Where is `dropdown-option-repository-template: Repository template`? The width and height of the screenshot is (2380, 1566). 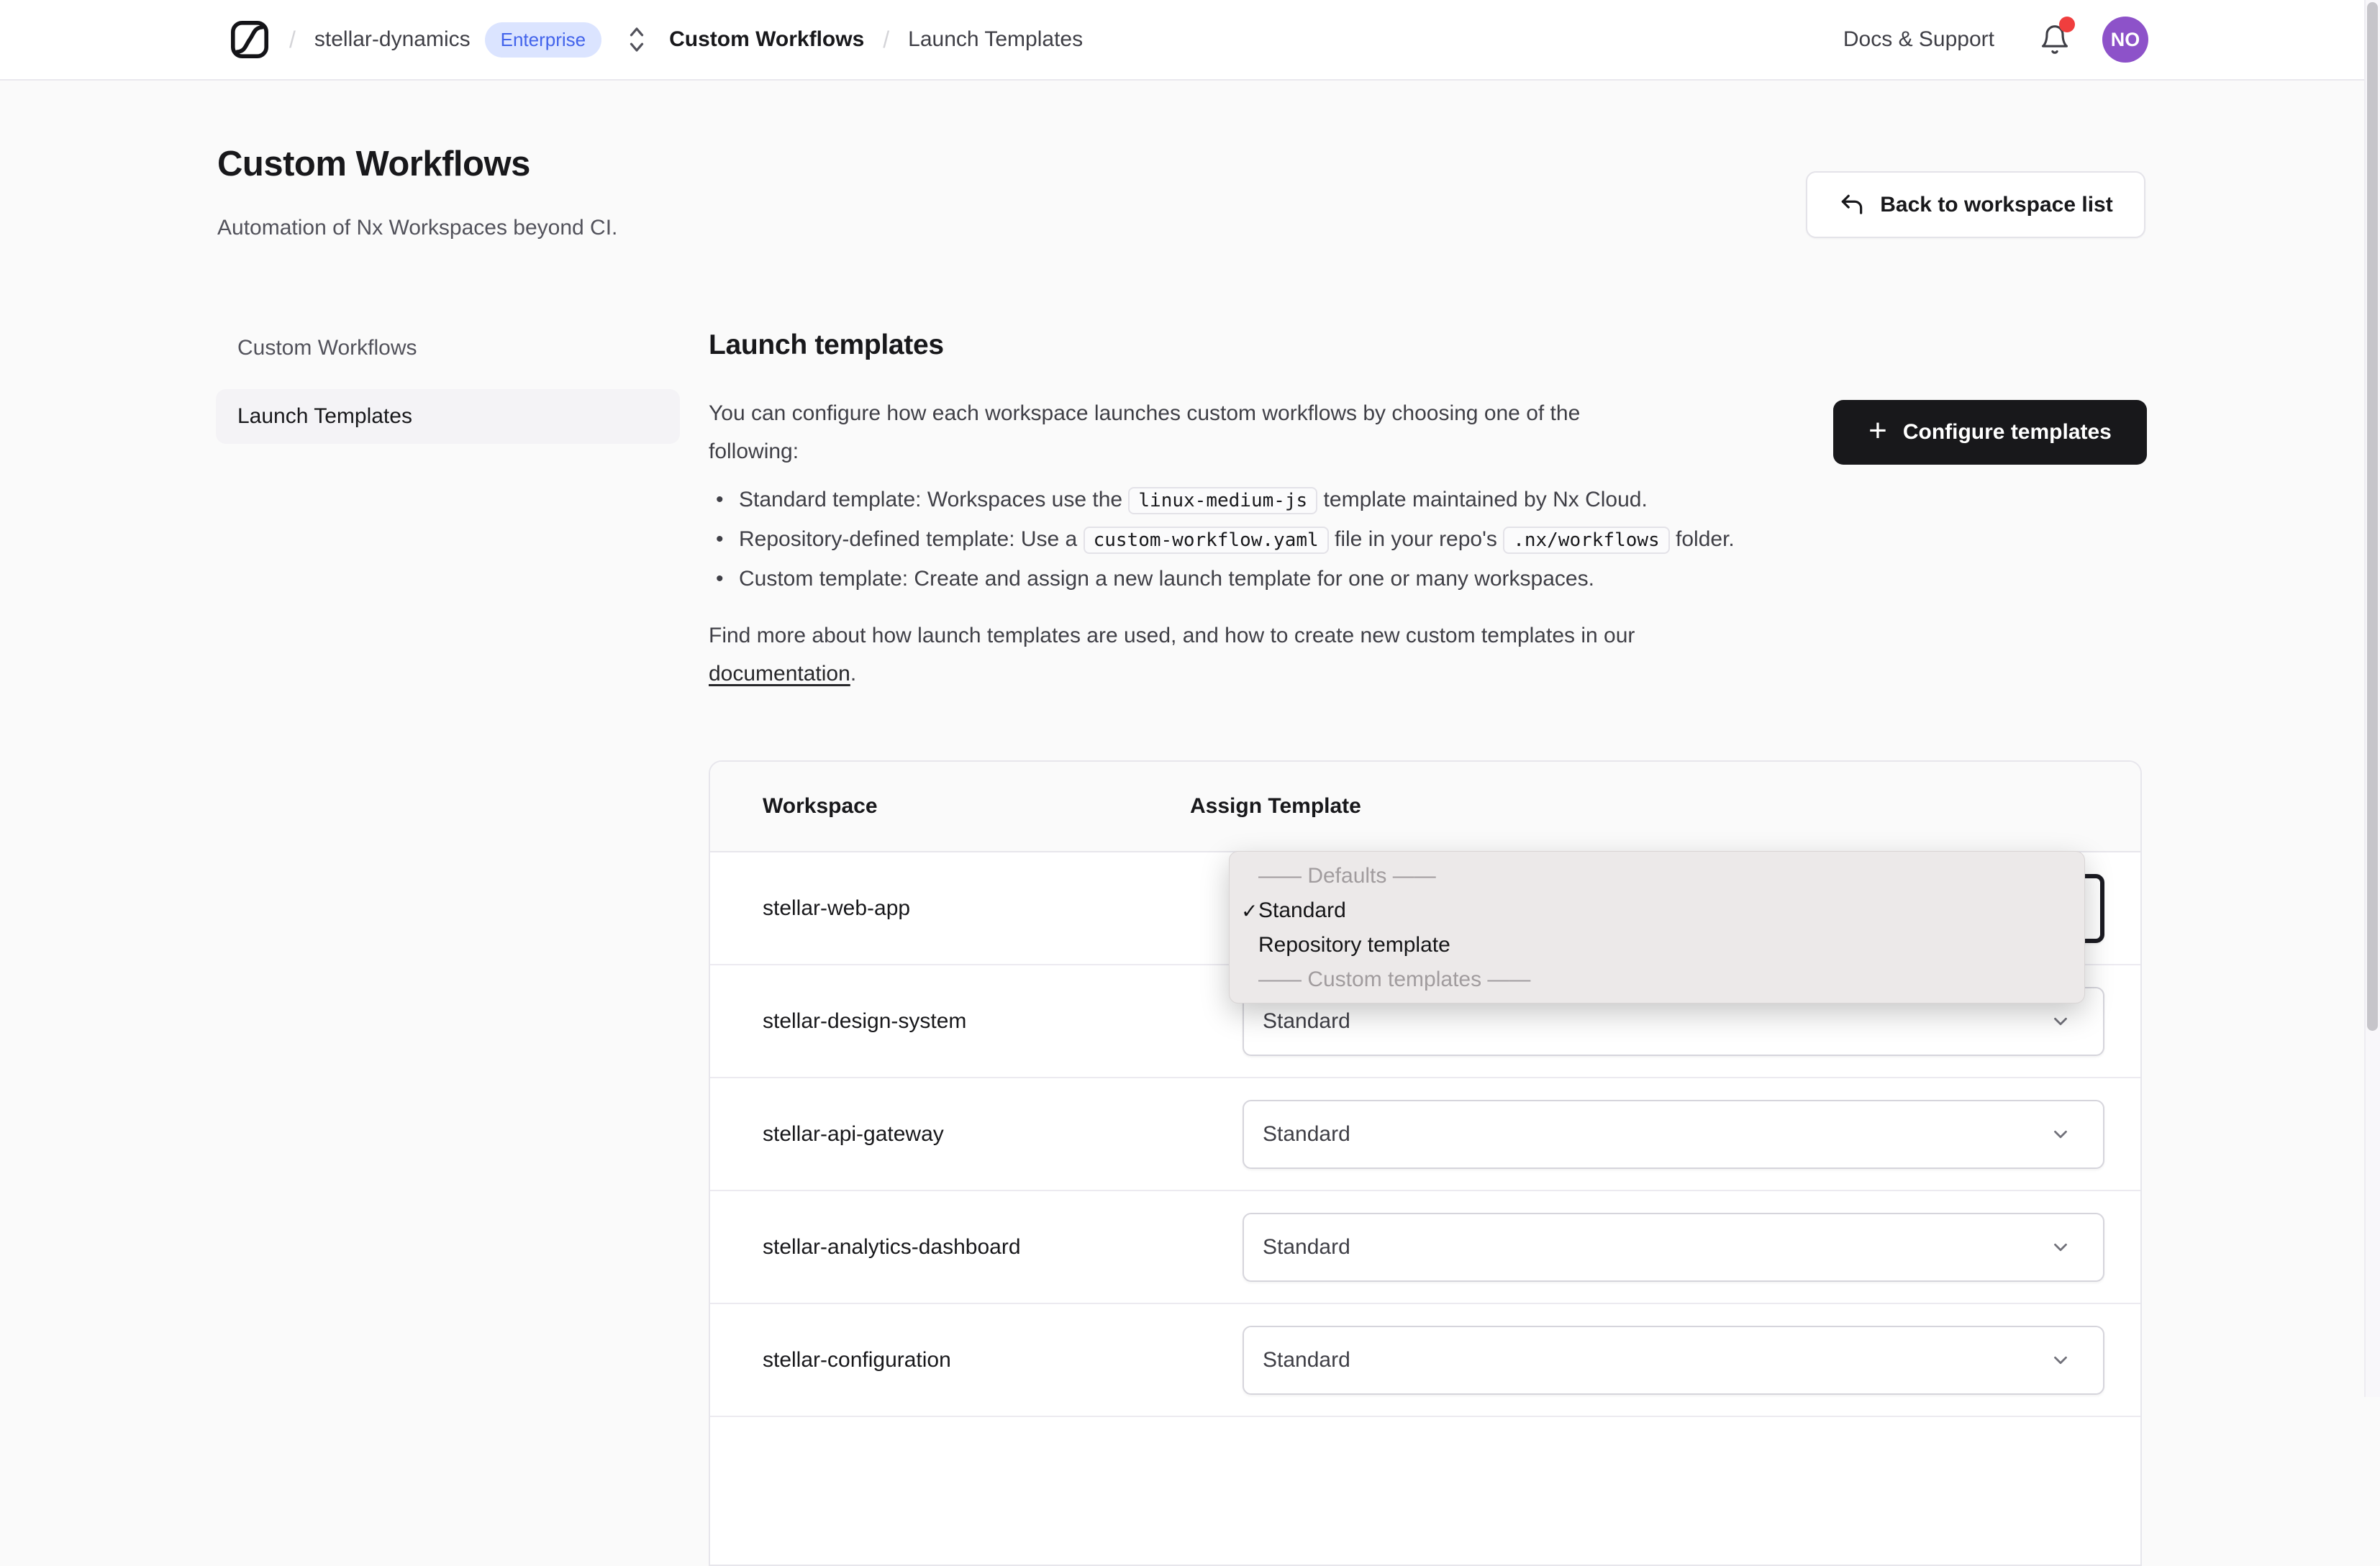 dropdown-option-repository-template: Repository template is located at coordinates (1657, 945).